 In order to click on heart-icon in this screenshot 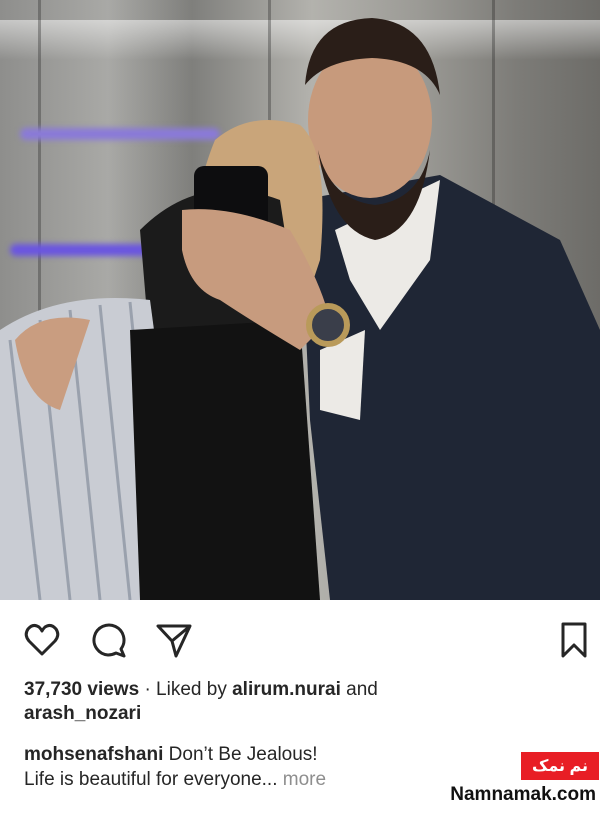, I will do `click(42, 639)`.